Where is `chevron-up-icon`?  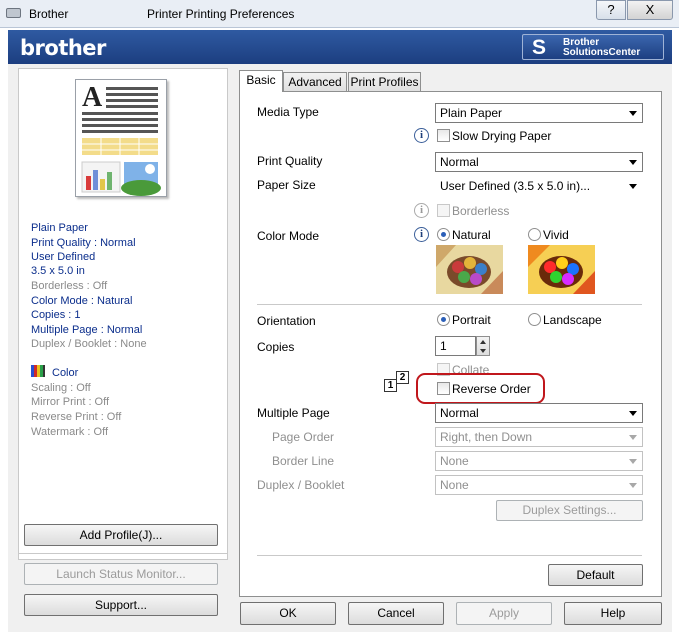
chevron-up-icon is located at coordinates (483, 342).